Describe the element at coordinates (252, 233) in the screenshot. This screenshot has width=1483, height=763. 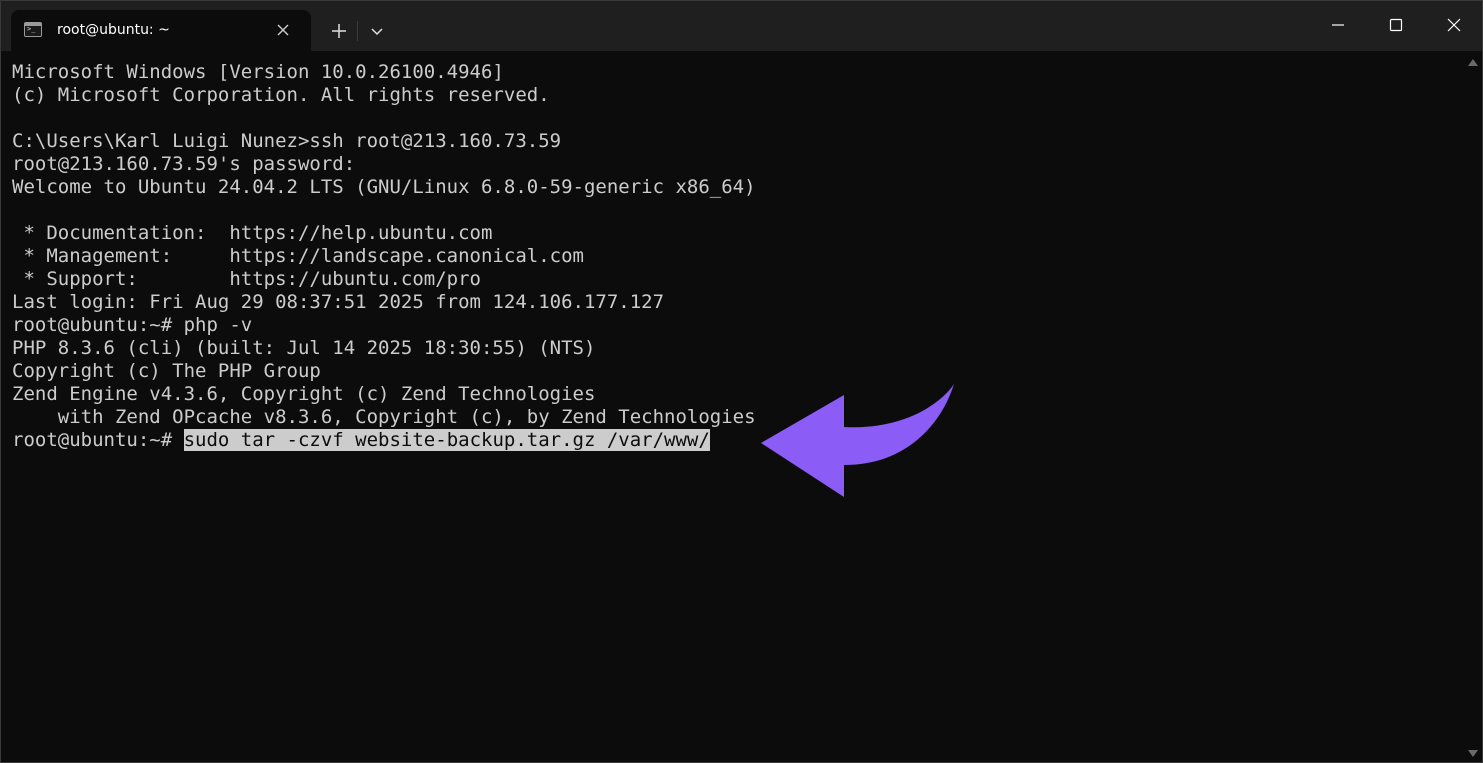
I see `terminal-line: * Documentation: https://help.ubuntu.com` at that location.